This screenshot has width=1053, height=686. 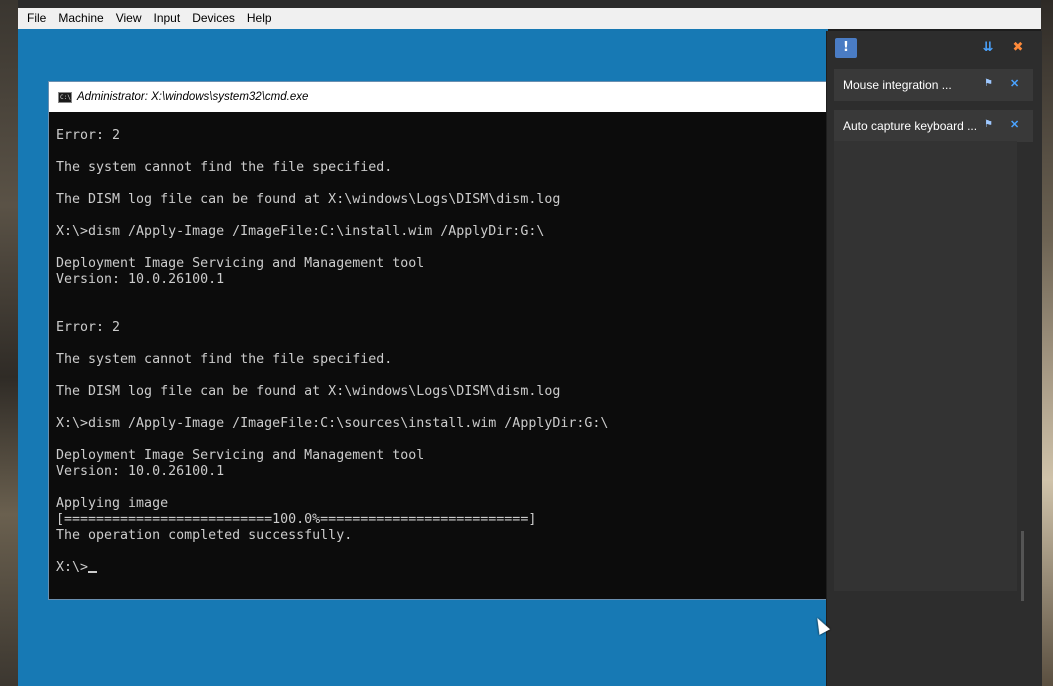 I want to click on host-top-strip, so click(x=526, y=4).